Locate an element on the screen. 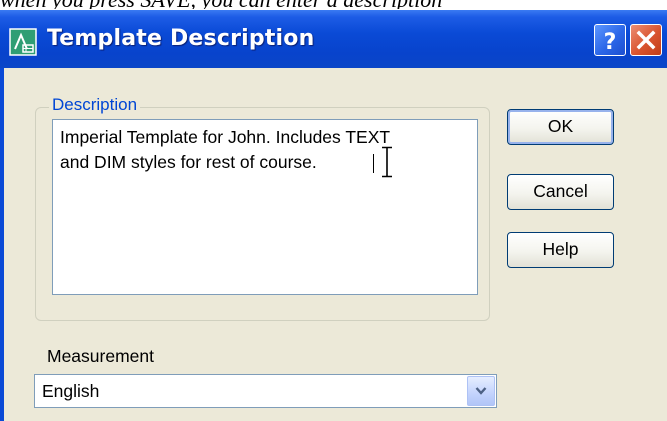 The image size is (667, 421). ibeam-cursor-icon is located at coordinates (387, 162).